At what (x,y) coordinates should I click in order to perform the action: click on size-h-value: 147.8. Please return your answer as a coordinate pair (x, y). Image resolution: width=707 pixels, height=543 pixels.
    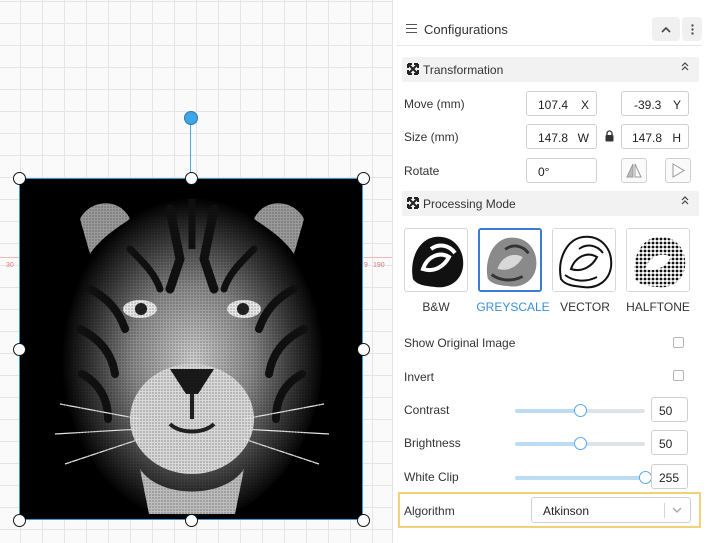
    Looking at the image, I should click on (647, 138).